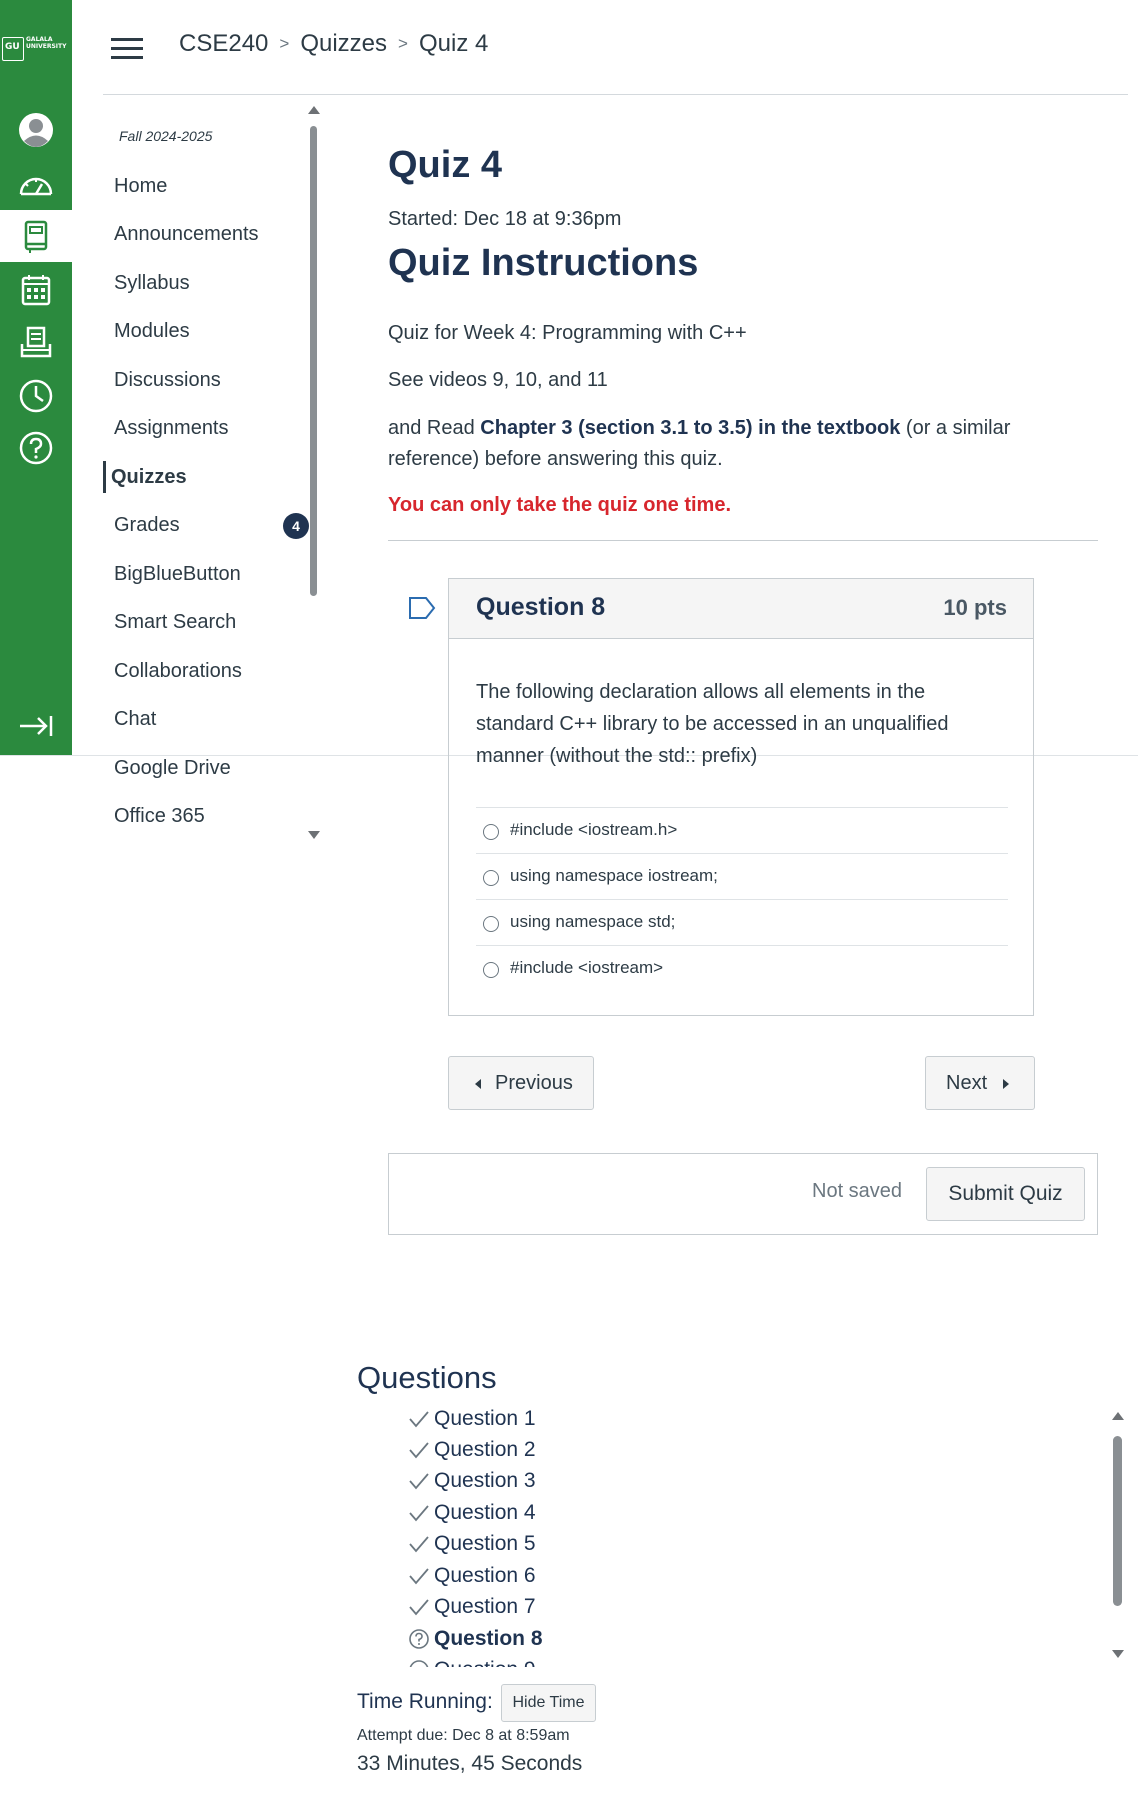 The height and width of the screenshot is (1811, 1138). Describe the element at coordinates (147, 525) in the screenshot. I see `course-nav-grades-label: Grades` at that location.